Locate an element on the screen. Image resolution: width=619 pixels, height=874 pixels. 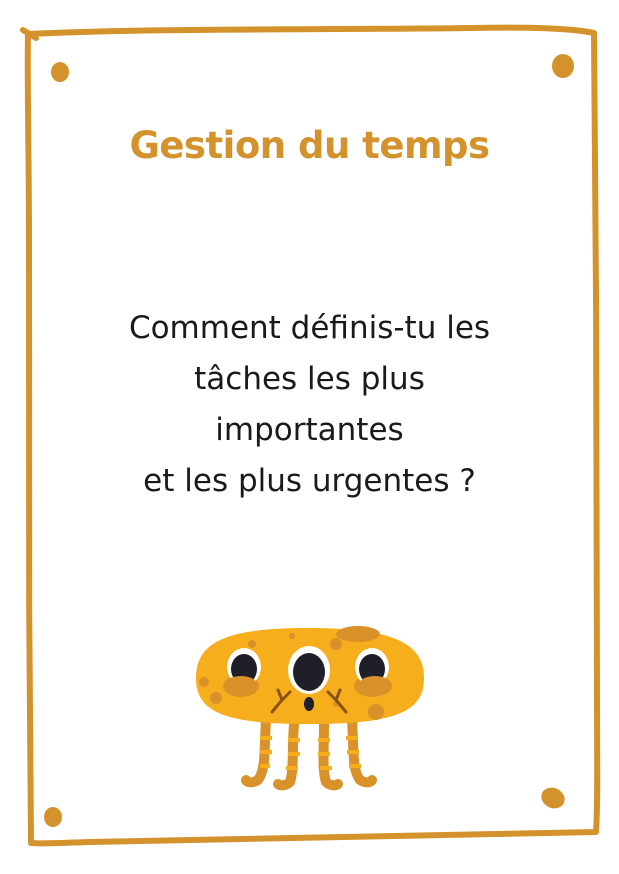
question-line: tâches les plus is located at coordinates (309, 379).